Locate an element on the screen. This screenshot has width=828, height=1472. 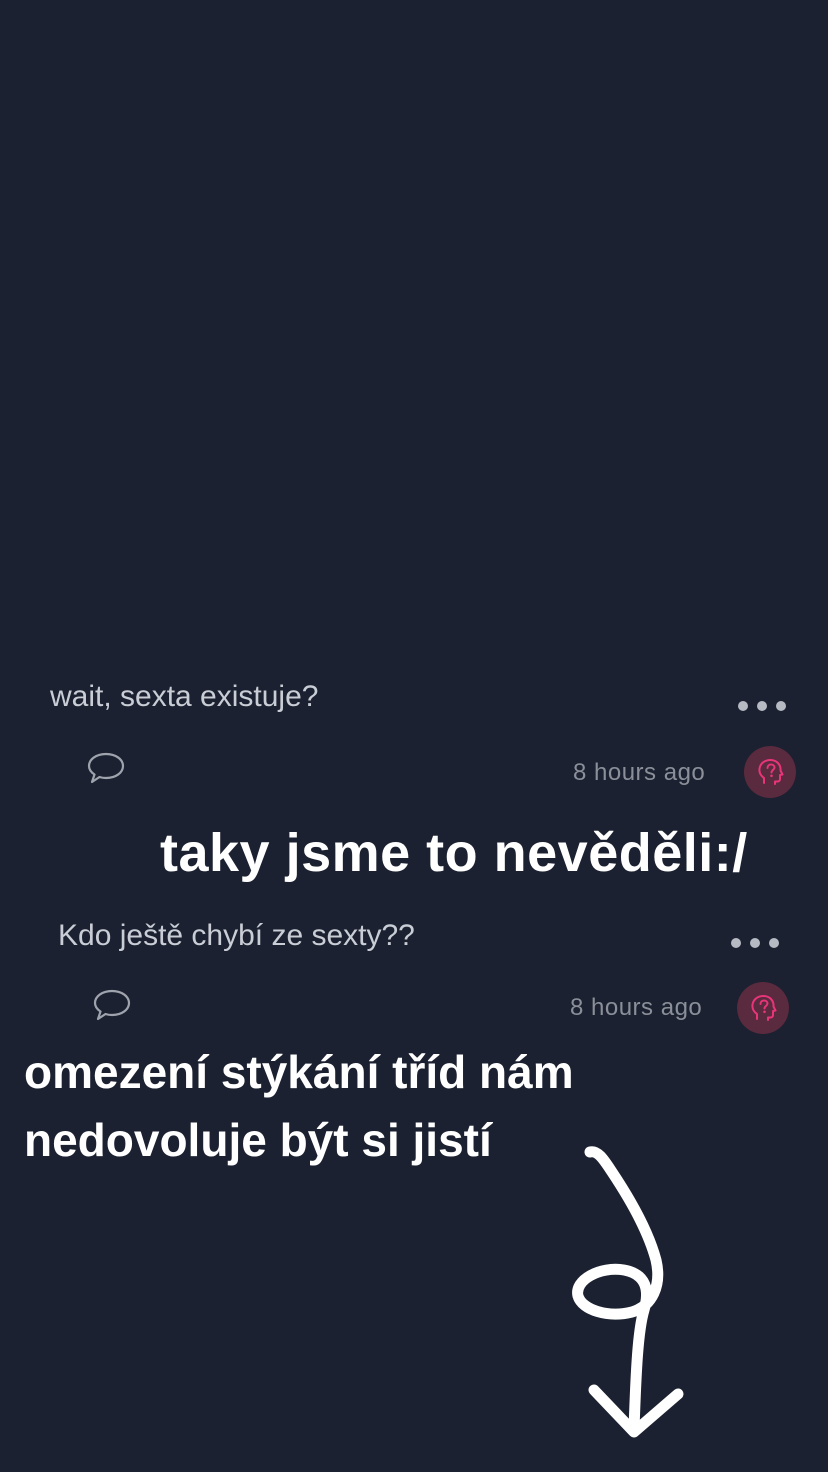
post-item: wait, sexta existuje? 8 hours ago is located at coordinates (414, 737).